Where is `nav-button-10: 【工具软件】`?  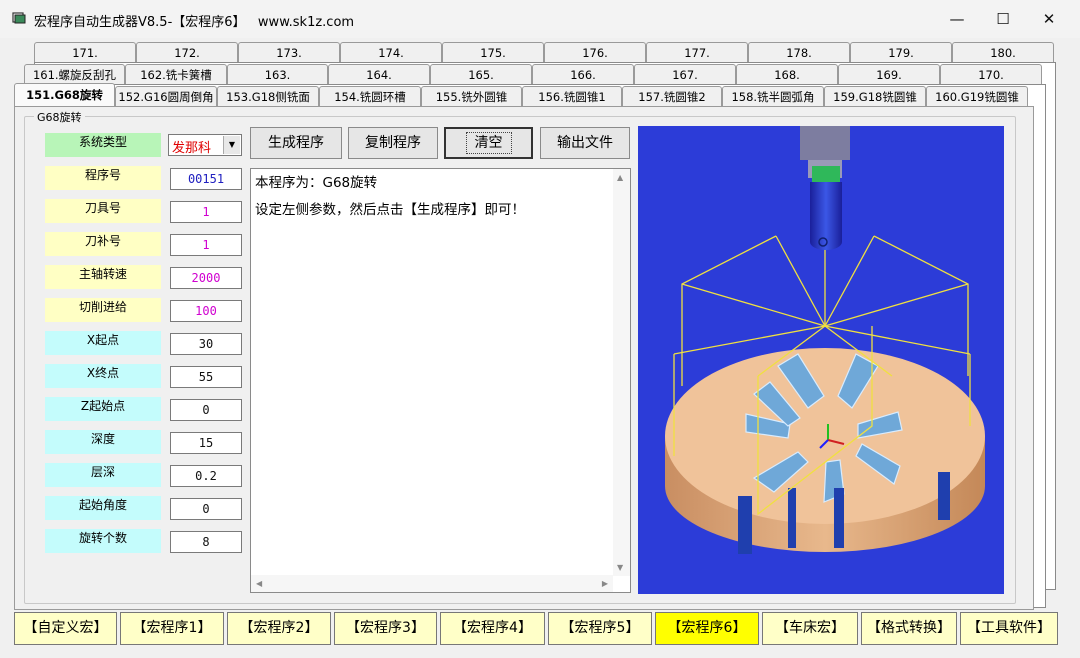
nav-button-10: 【工具软件】 is located at coordinates (1009, 628).